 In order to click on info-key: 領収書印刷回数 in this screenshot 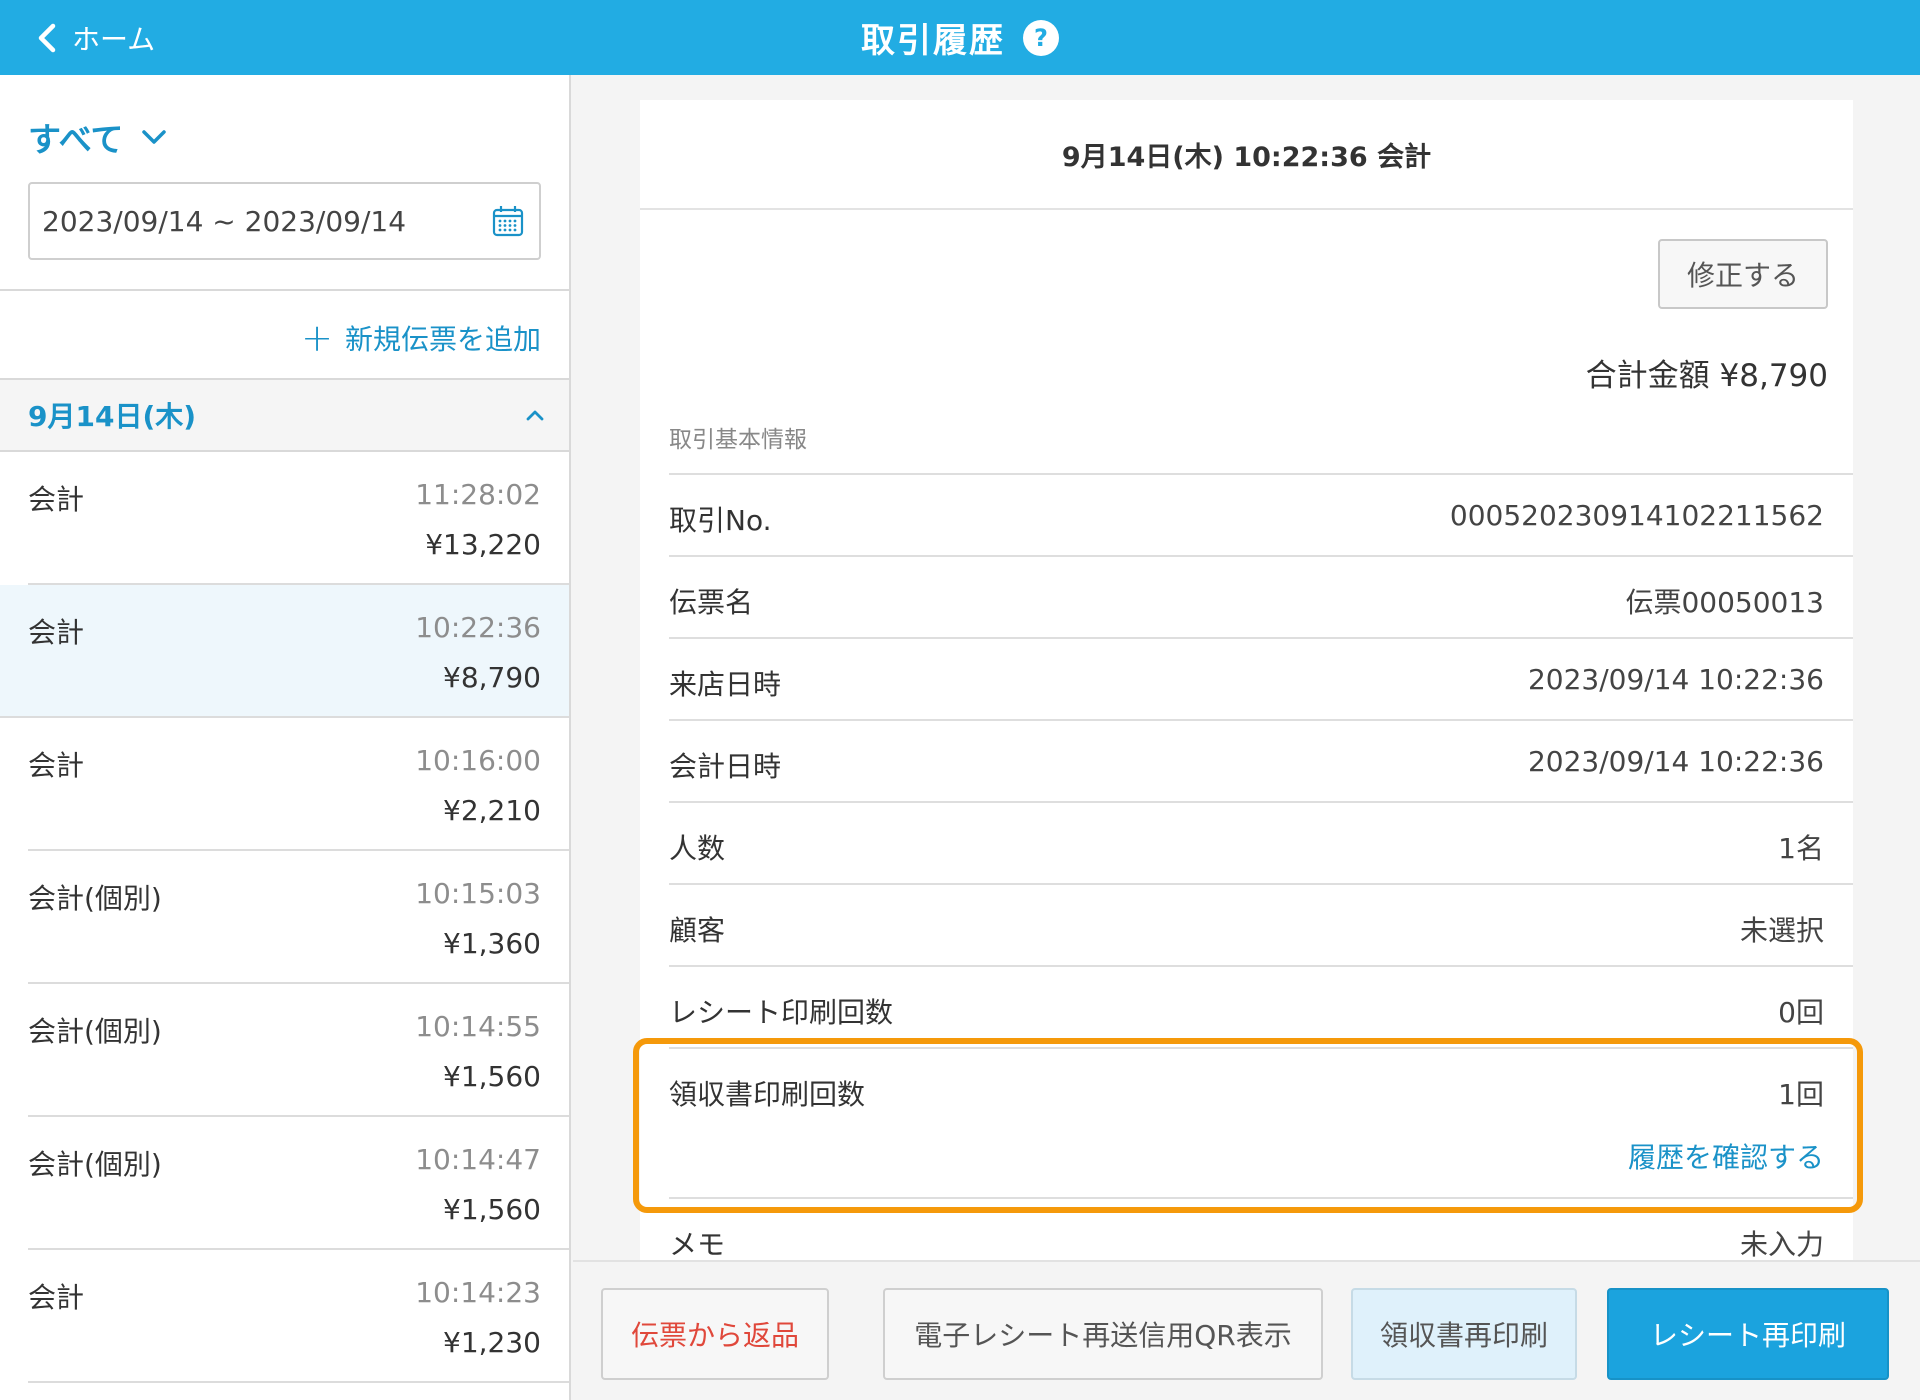, I will do `click(767, 1094)`.